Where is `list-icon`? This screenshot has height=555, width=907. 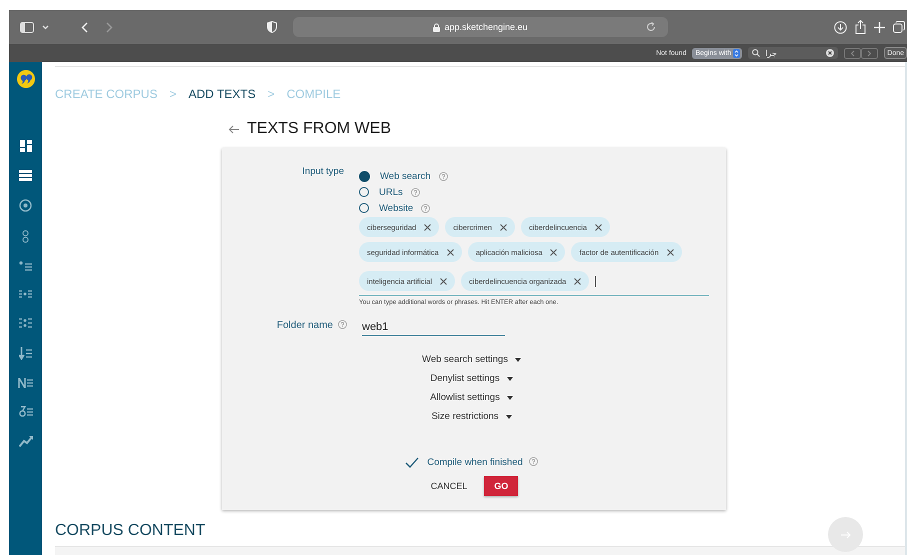
list-icon is located at coordinates (25, 175).